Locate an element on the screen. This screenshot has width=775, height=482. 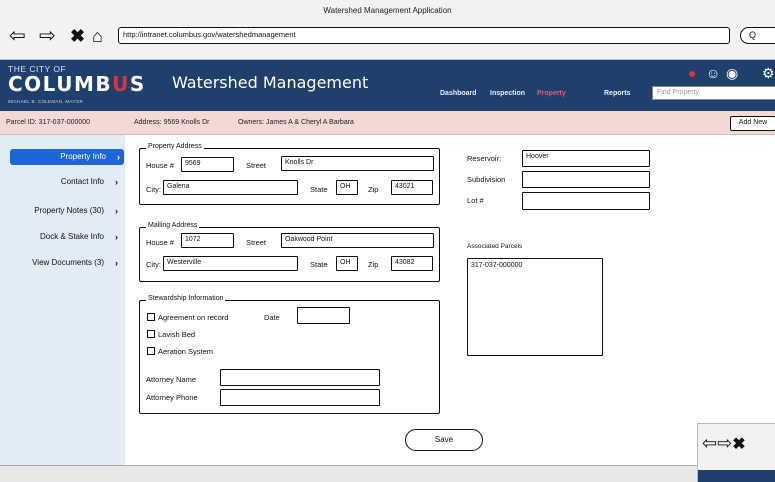
add-new-button: Add New is located at coordinates (752, 123).